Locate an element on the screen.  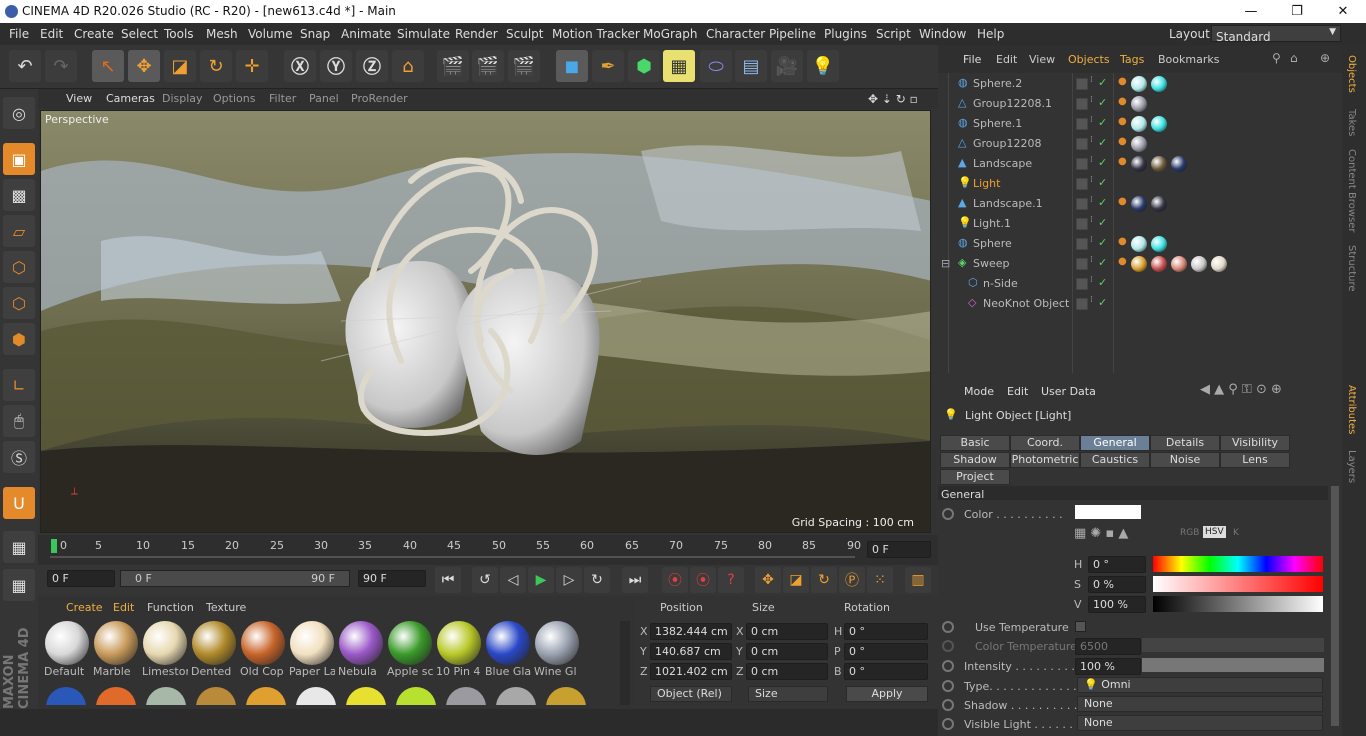
rot-b-field: 0 ° is located at coordinates (886, 671).